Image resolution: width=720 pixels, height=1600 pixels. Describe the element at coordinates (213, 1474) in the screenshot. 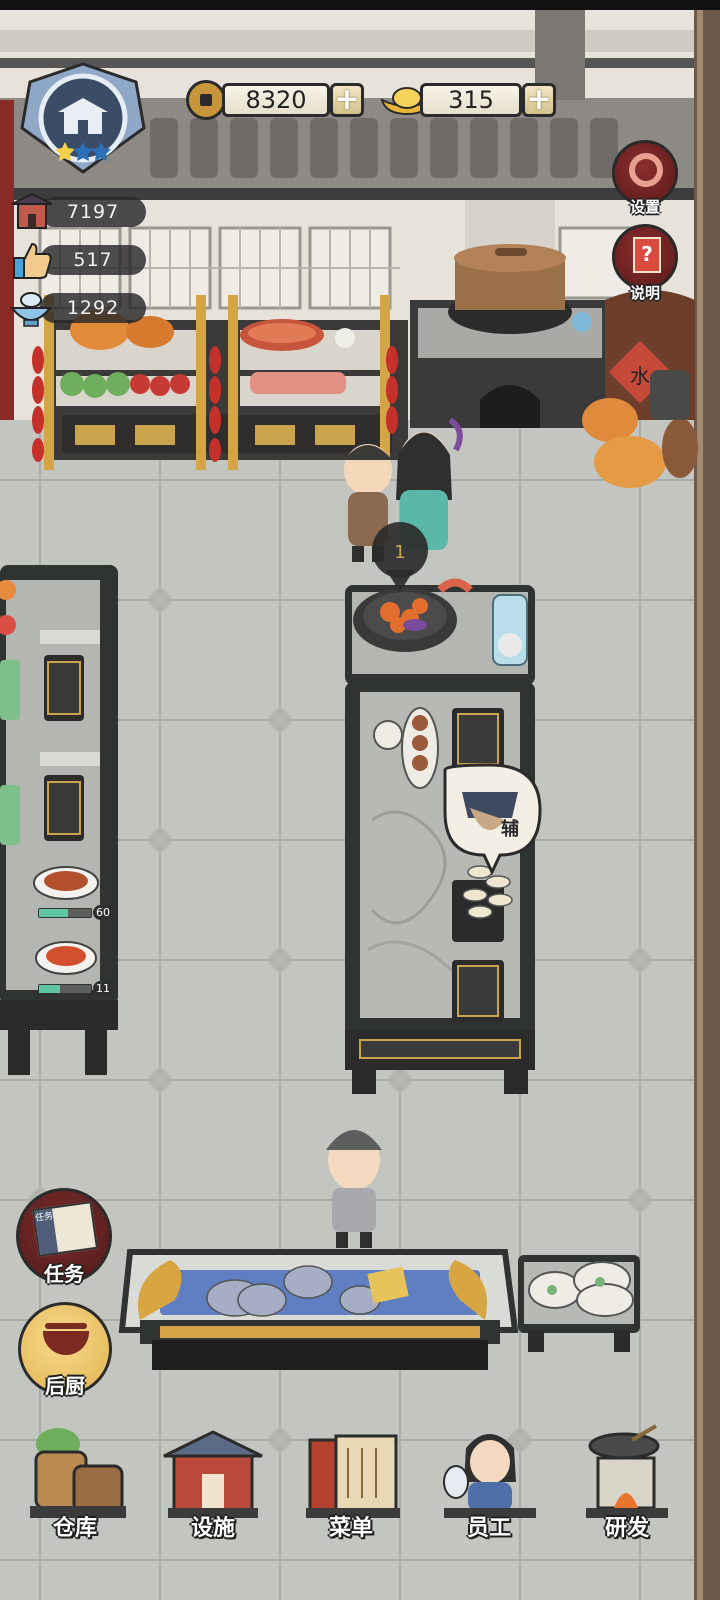

I see `facility-icon` at that location.